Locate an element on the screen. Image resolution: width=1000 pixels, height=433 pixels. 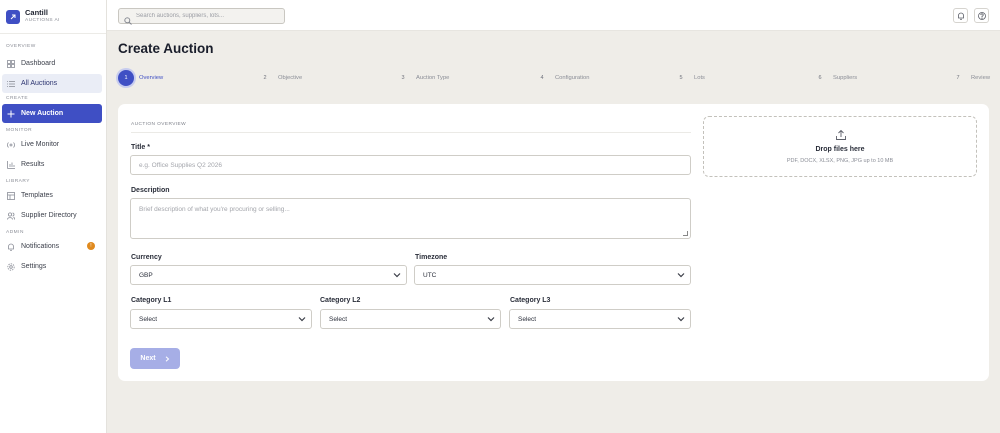
logo-icon is located at coordinates (13, 16).